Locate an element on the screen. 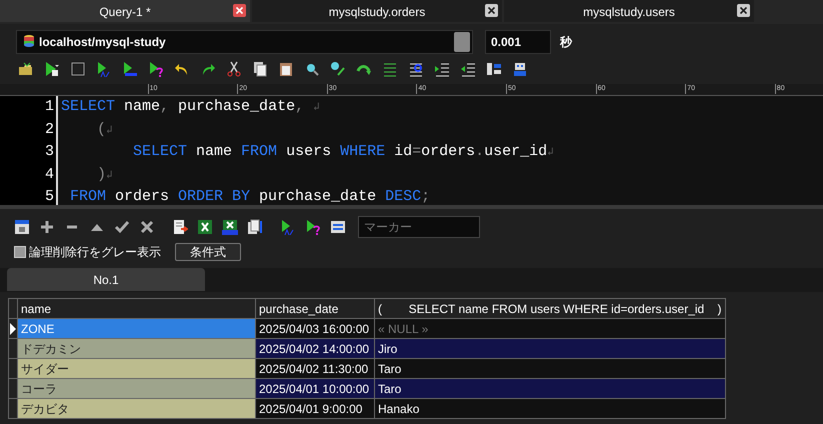  cut-icon is located at coordinates (234, 69).